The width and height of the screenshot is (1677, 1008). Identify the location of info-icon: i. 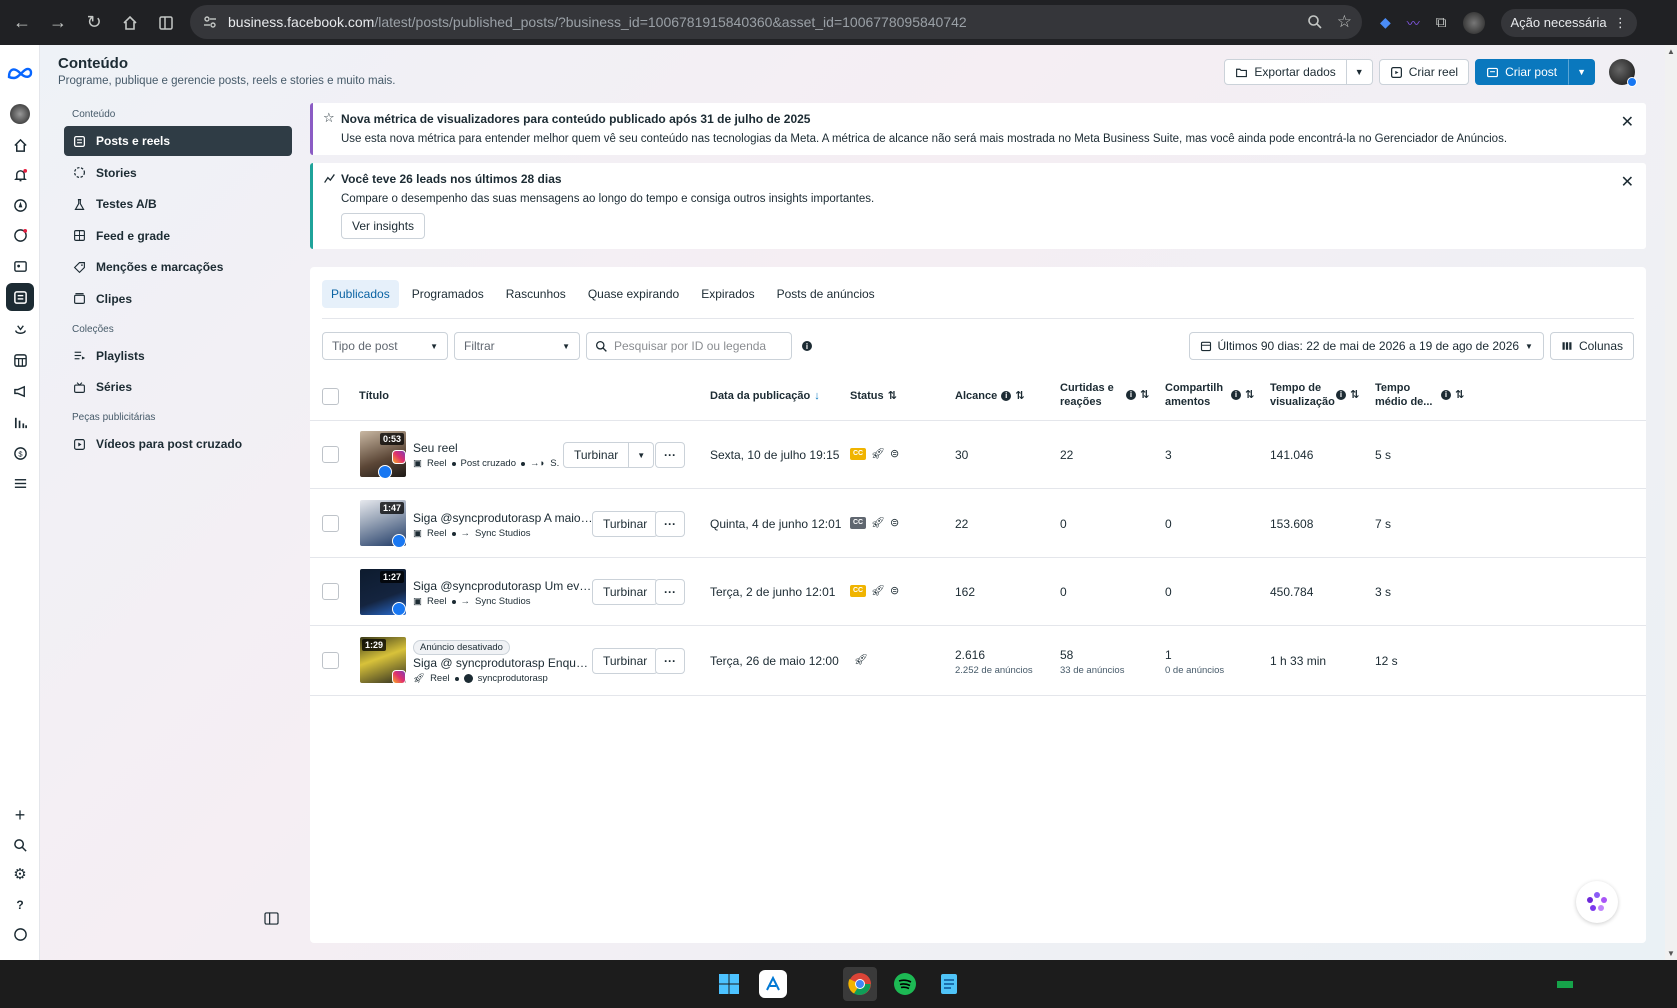
(807, 346).